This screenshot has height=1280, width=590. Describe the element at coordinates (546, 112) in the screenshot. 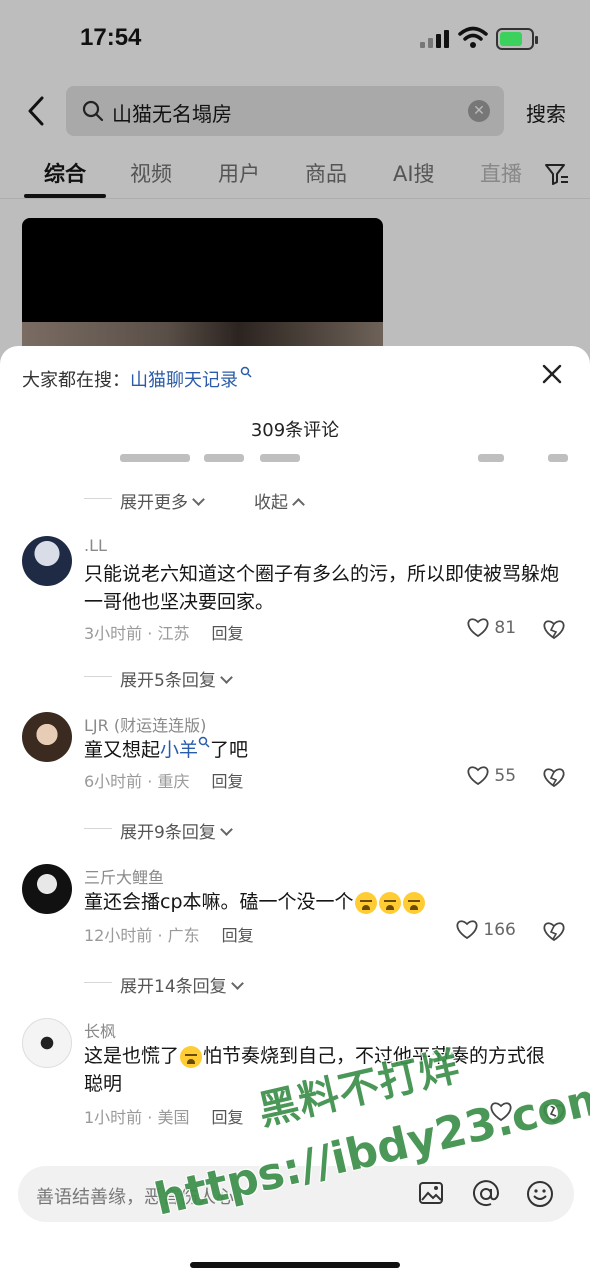

I see `search-button: 搜索` at that location.